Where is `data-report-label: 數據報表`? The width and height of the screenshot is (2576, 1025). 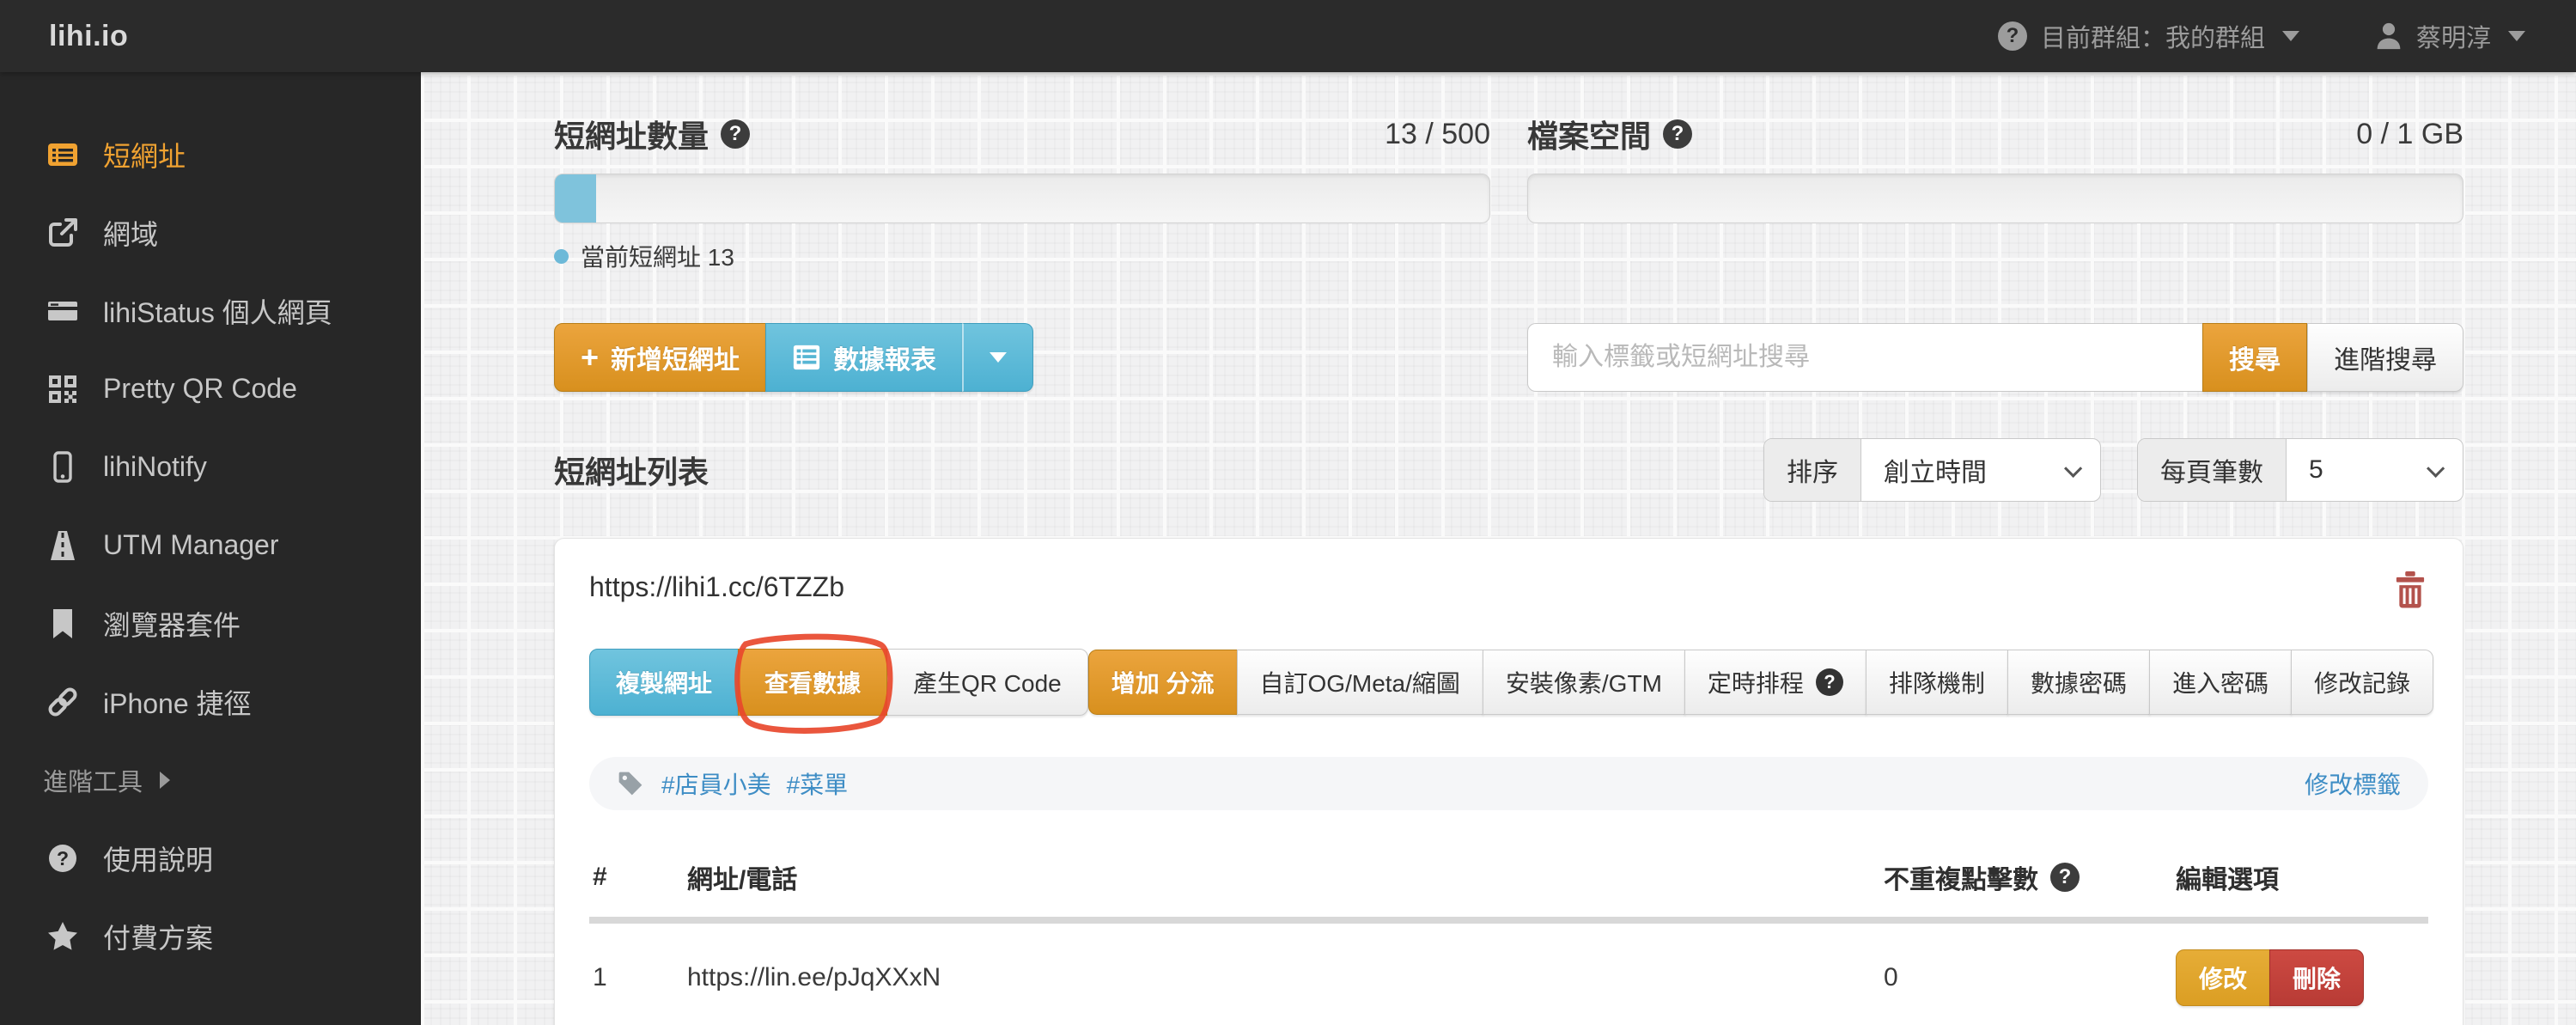
data-report-label: 數據報表 is located at coordinates (885, 360).